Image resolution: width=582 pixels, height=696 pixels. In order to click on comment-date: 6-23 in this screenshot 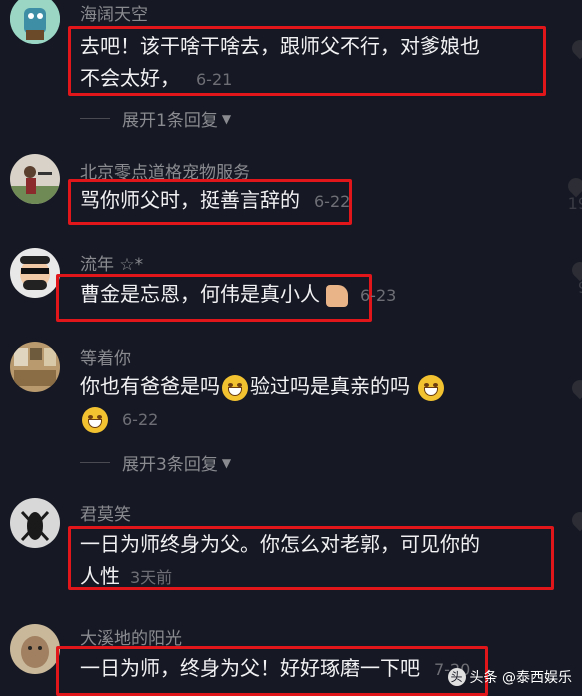, I will do `click(378, 295)`.